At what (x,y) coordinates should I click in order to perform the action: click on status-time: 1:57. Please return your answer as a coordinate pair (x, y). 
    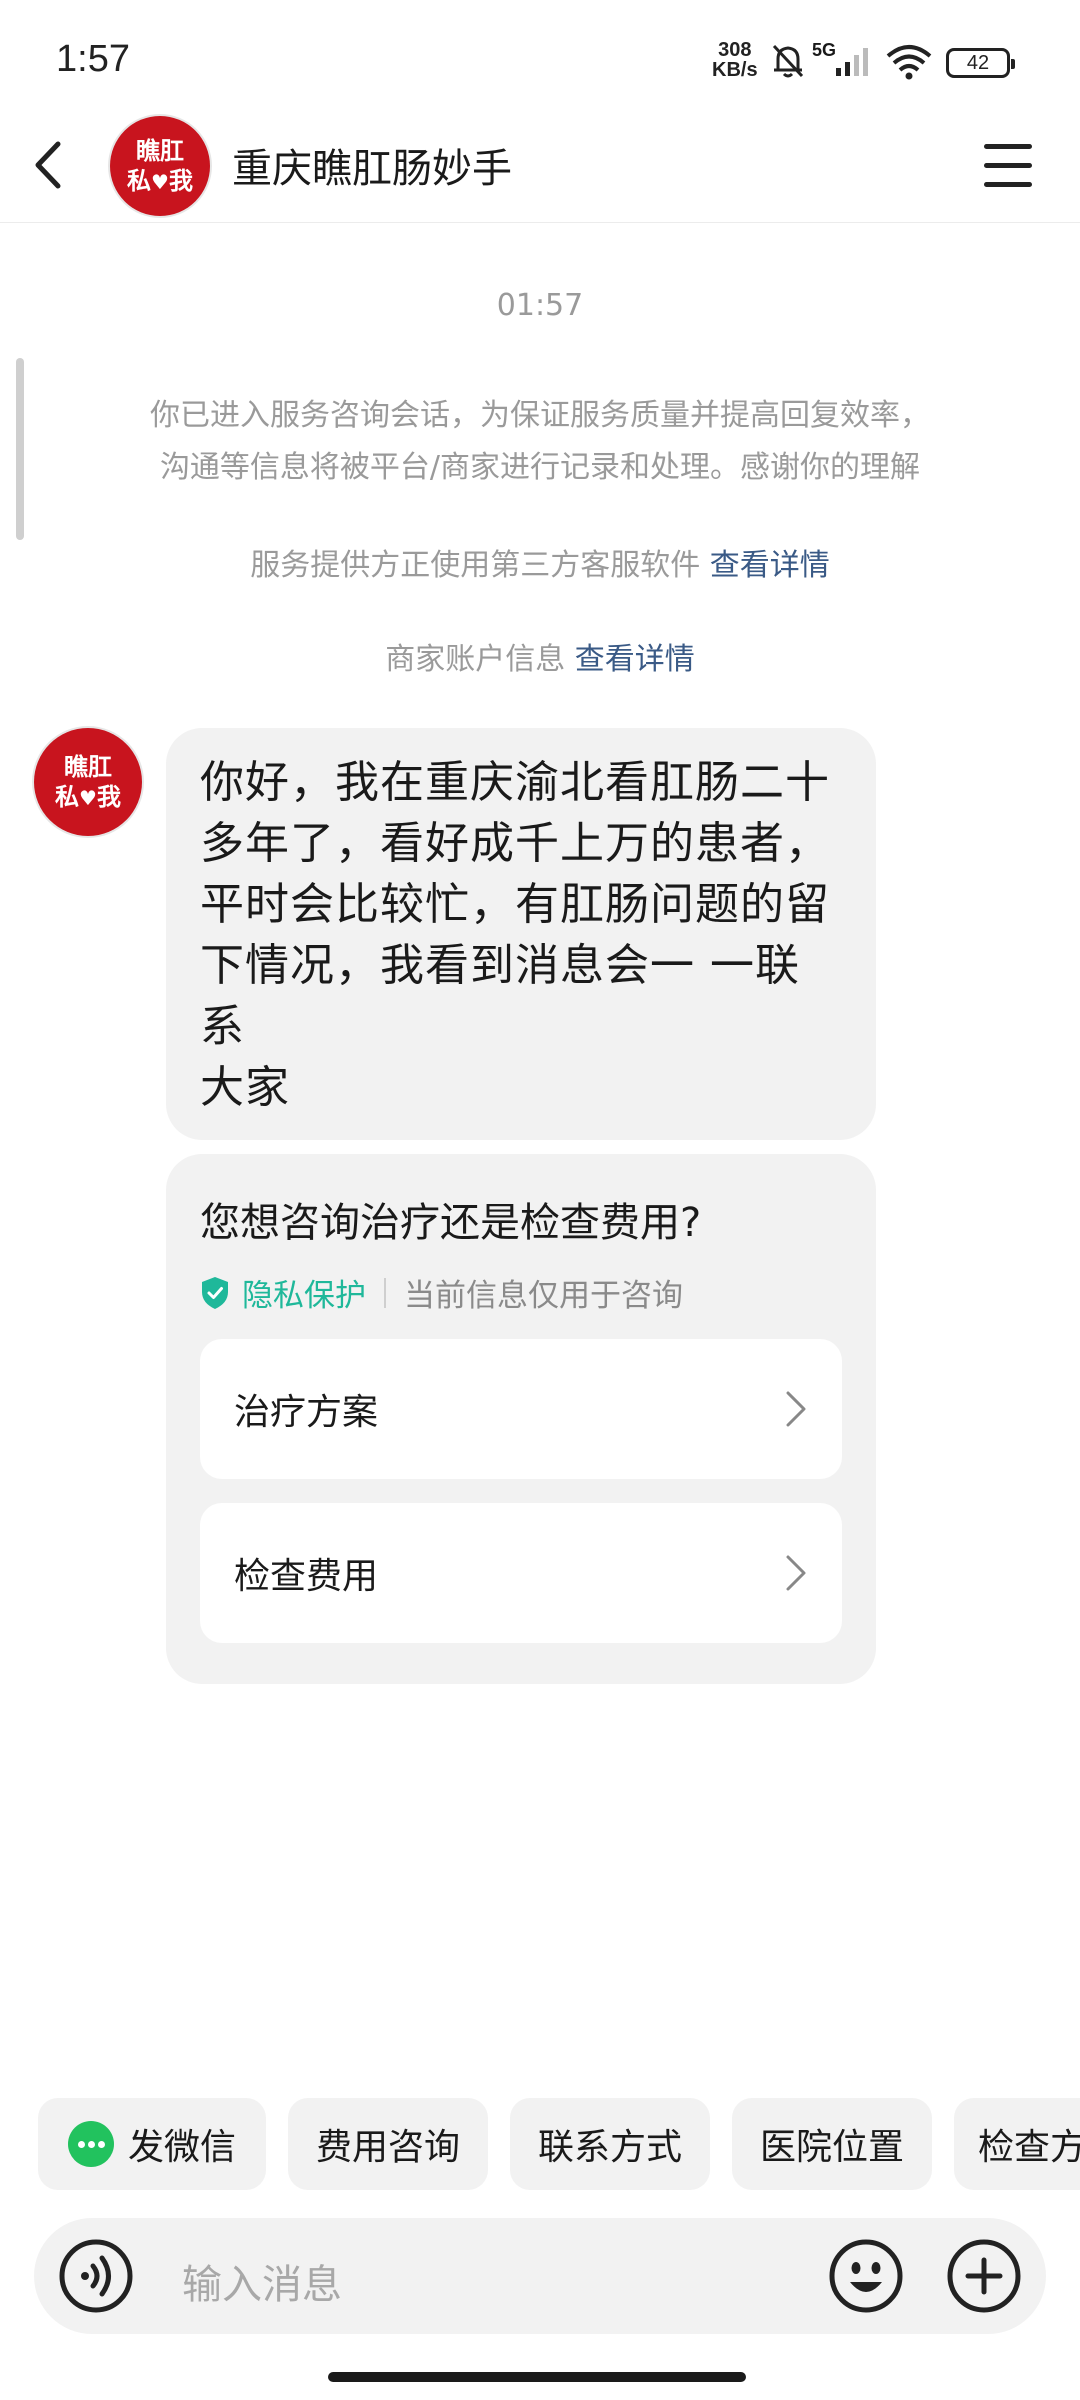
    Looking at the image, I should click on (93, 59).